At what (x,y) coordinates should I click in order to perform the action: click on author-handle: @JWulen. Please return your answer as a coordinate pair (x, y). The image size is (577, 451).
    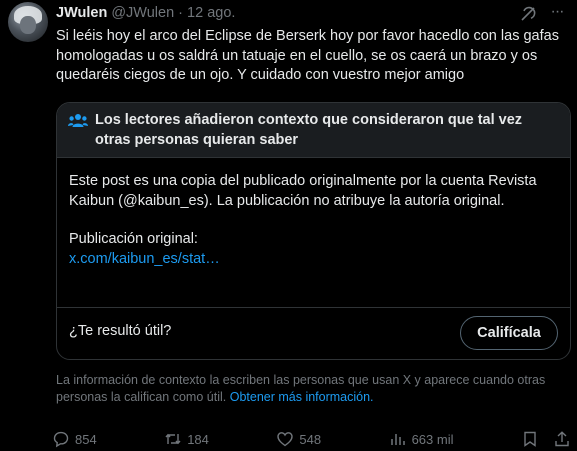
    Looking at the image, I should click on (142, 13).